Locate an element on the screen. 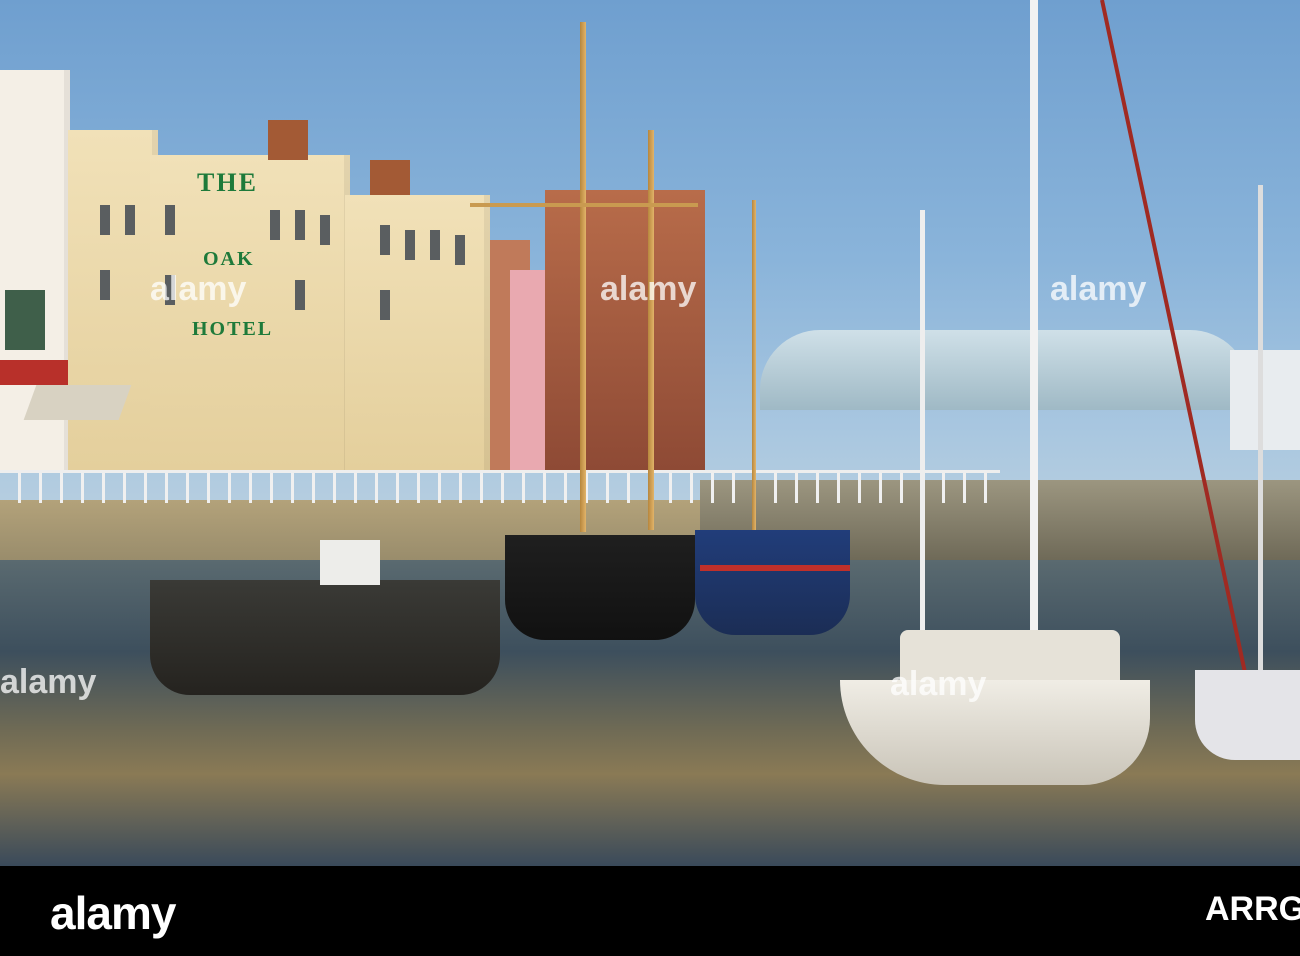  hotel-sign-the: THE is located at coordinates (227, 182).